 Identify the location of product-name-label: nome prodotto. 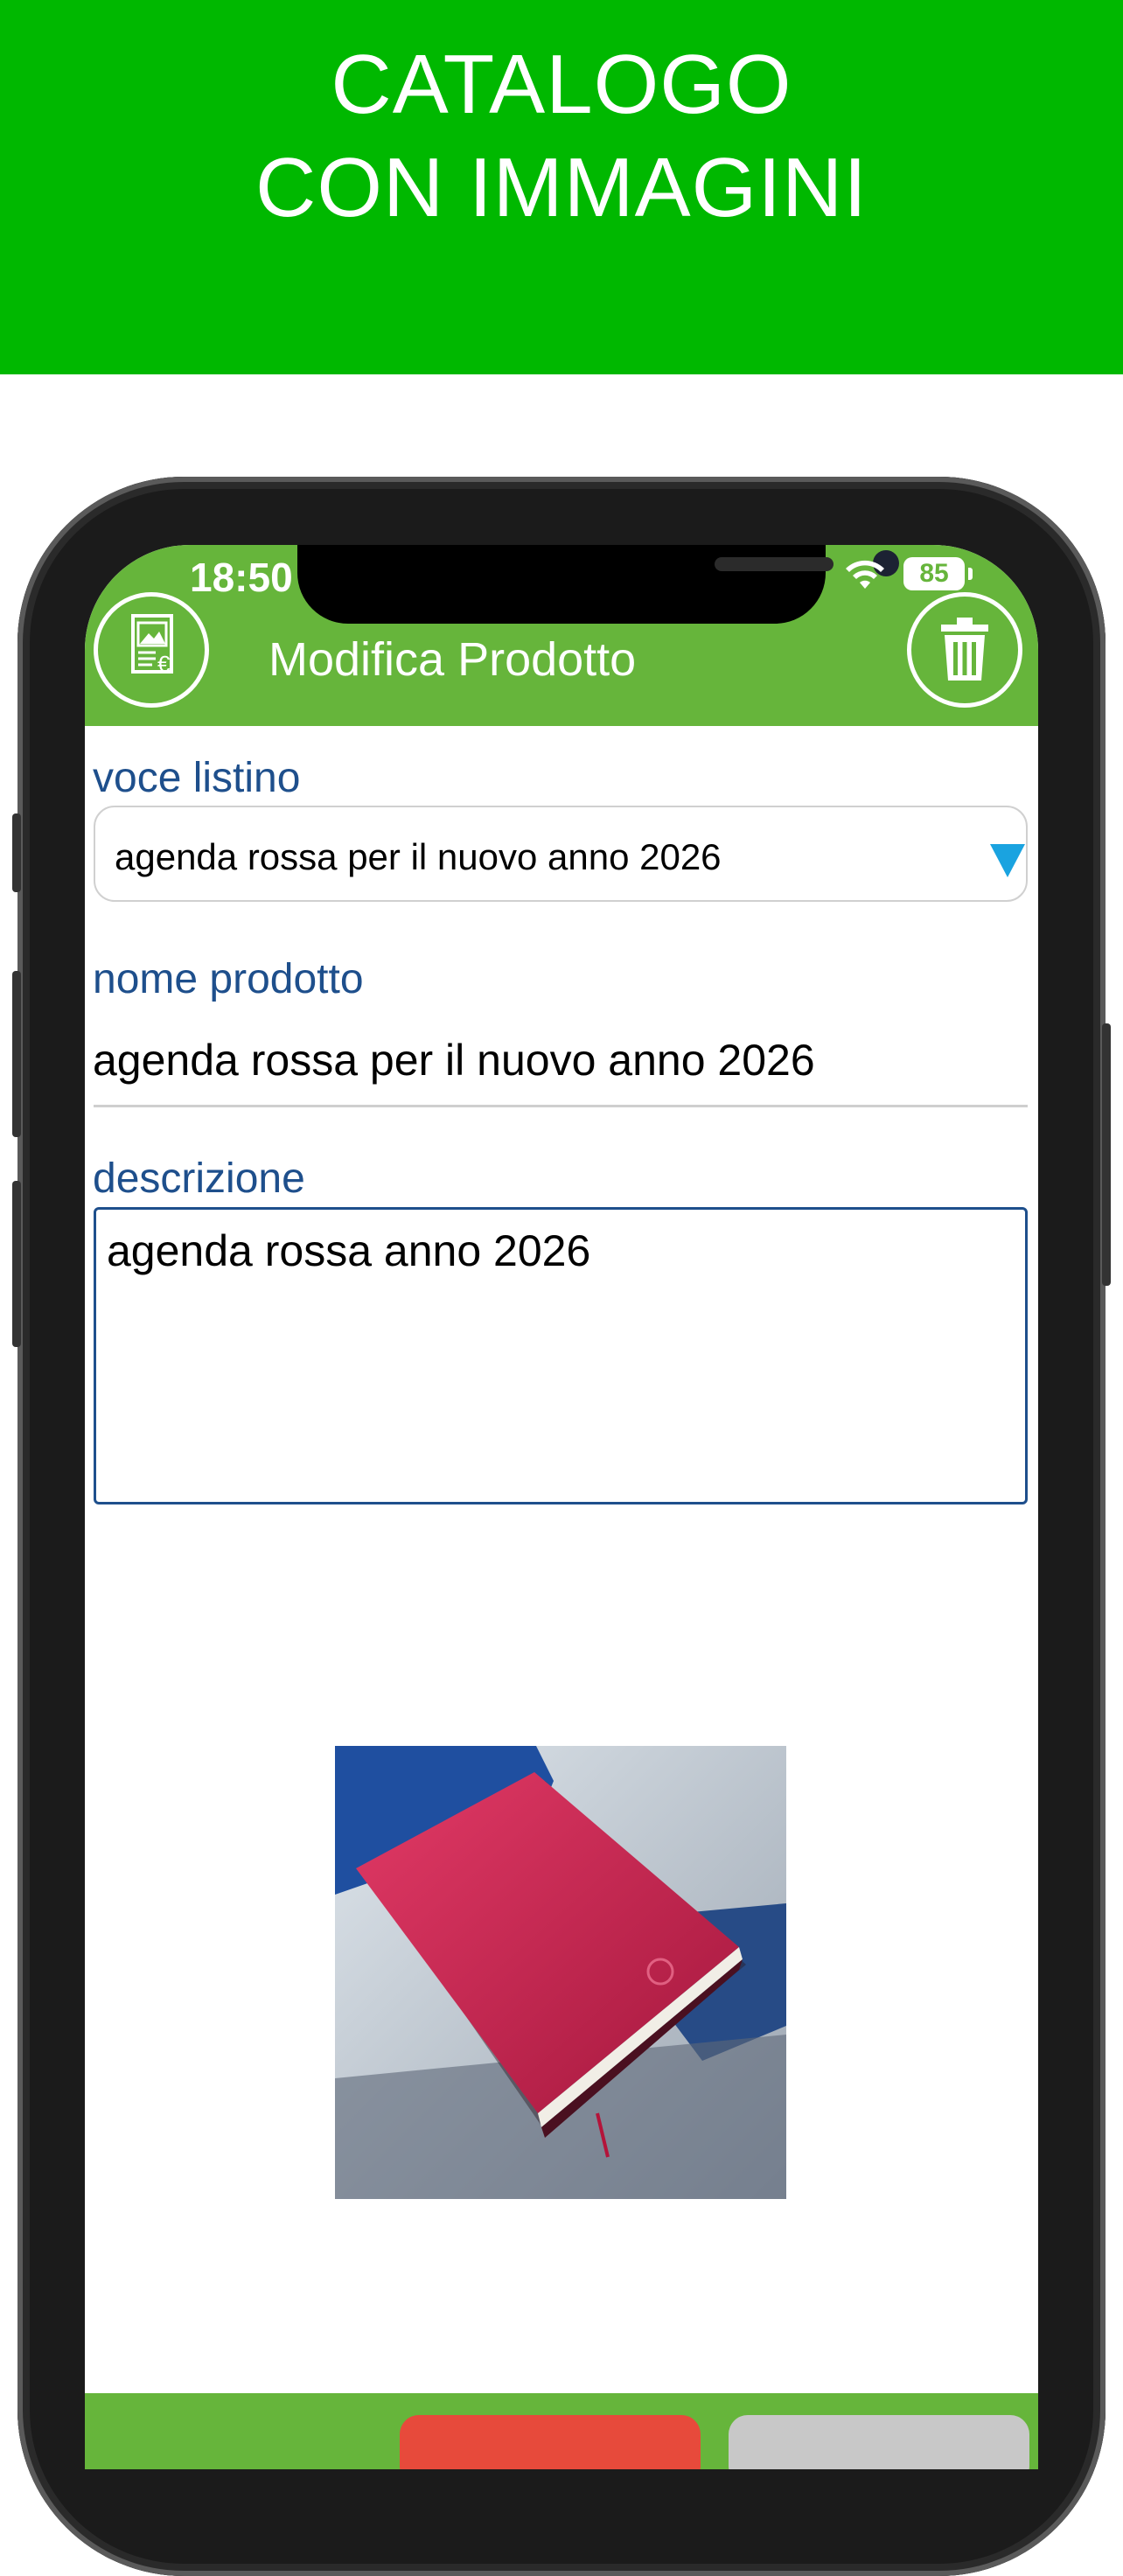
(228, 979).